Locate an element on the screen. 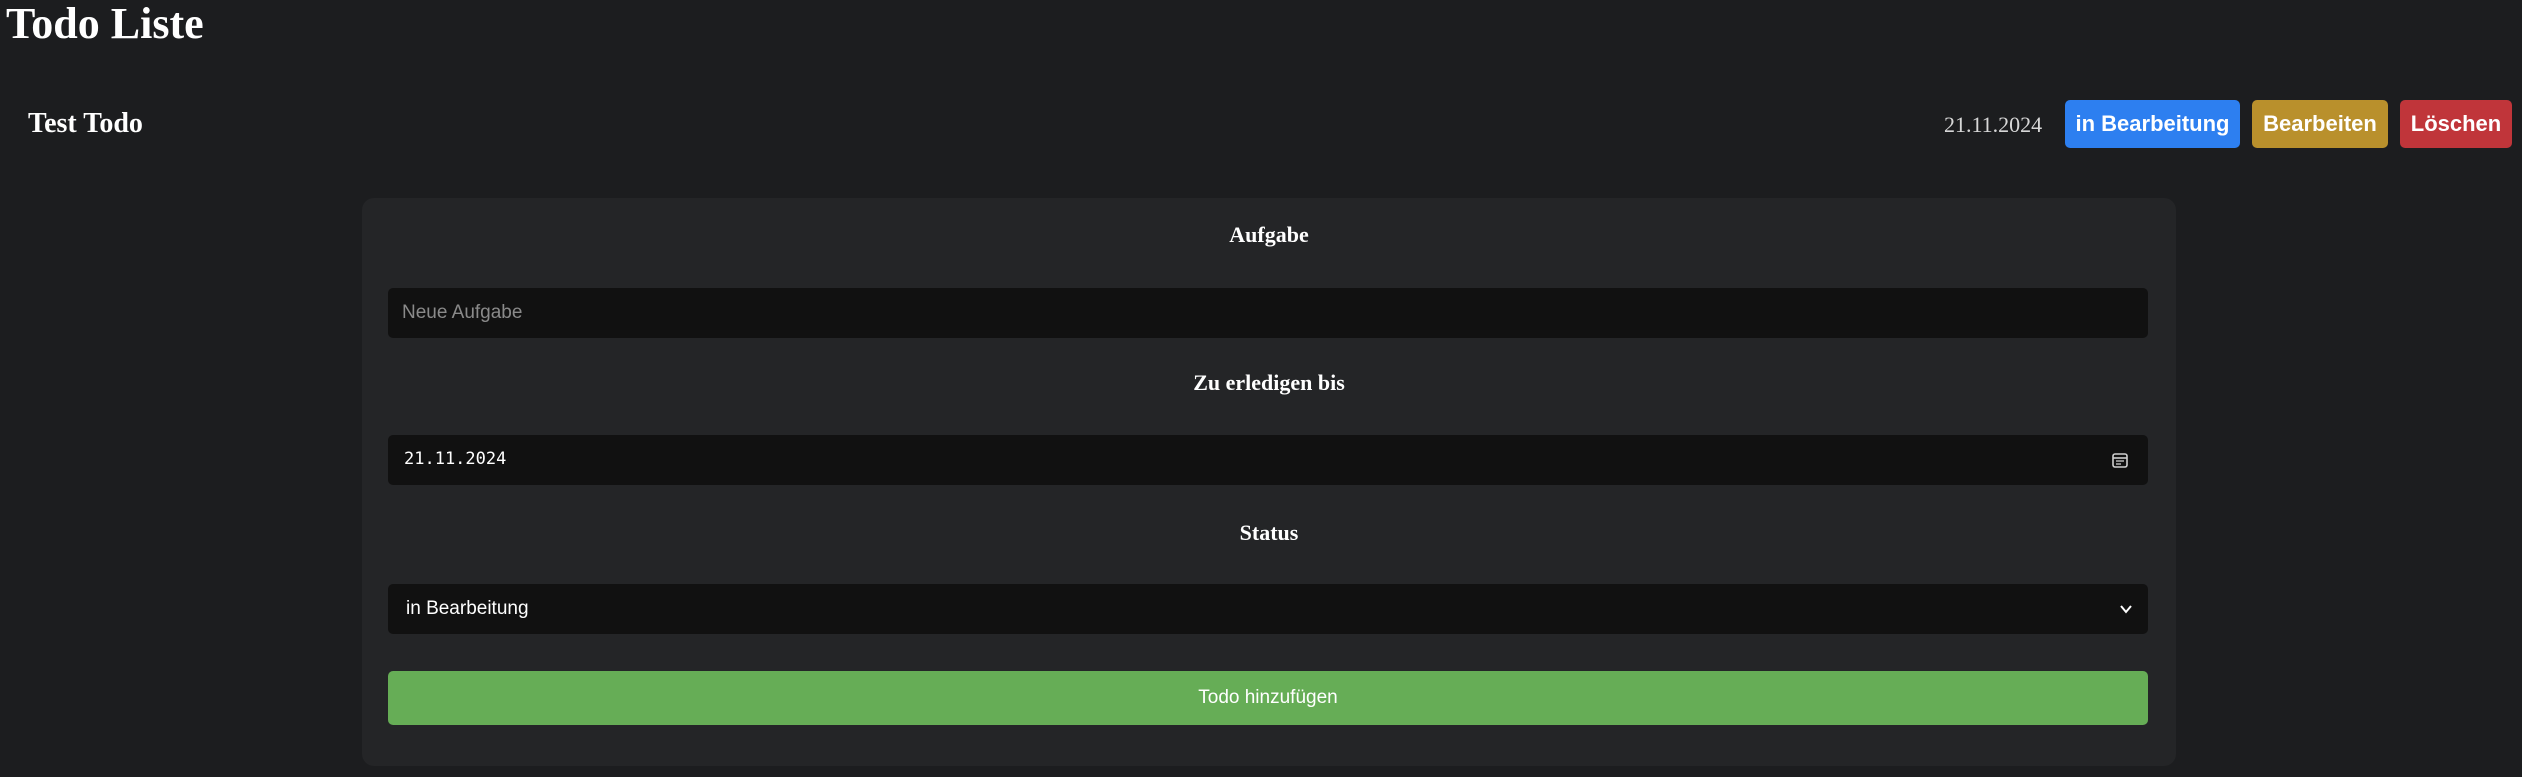  chevron-down-icon is located at coordinates (2126, 609).